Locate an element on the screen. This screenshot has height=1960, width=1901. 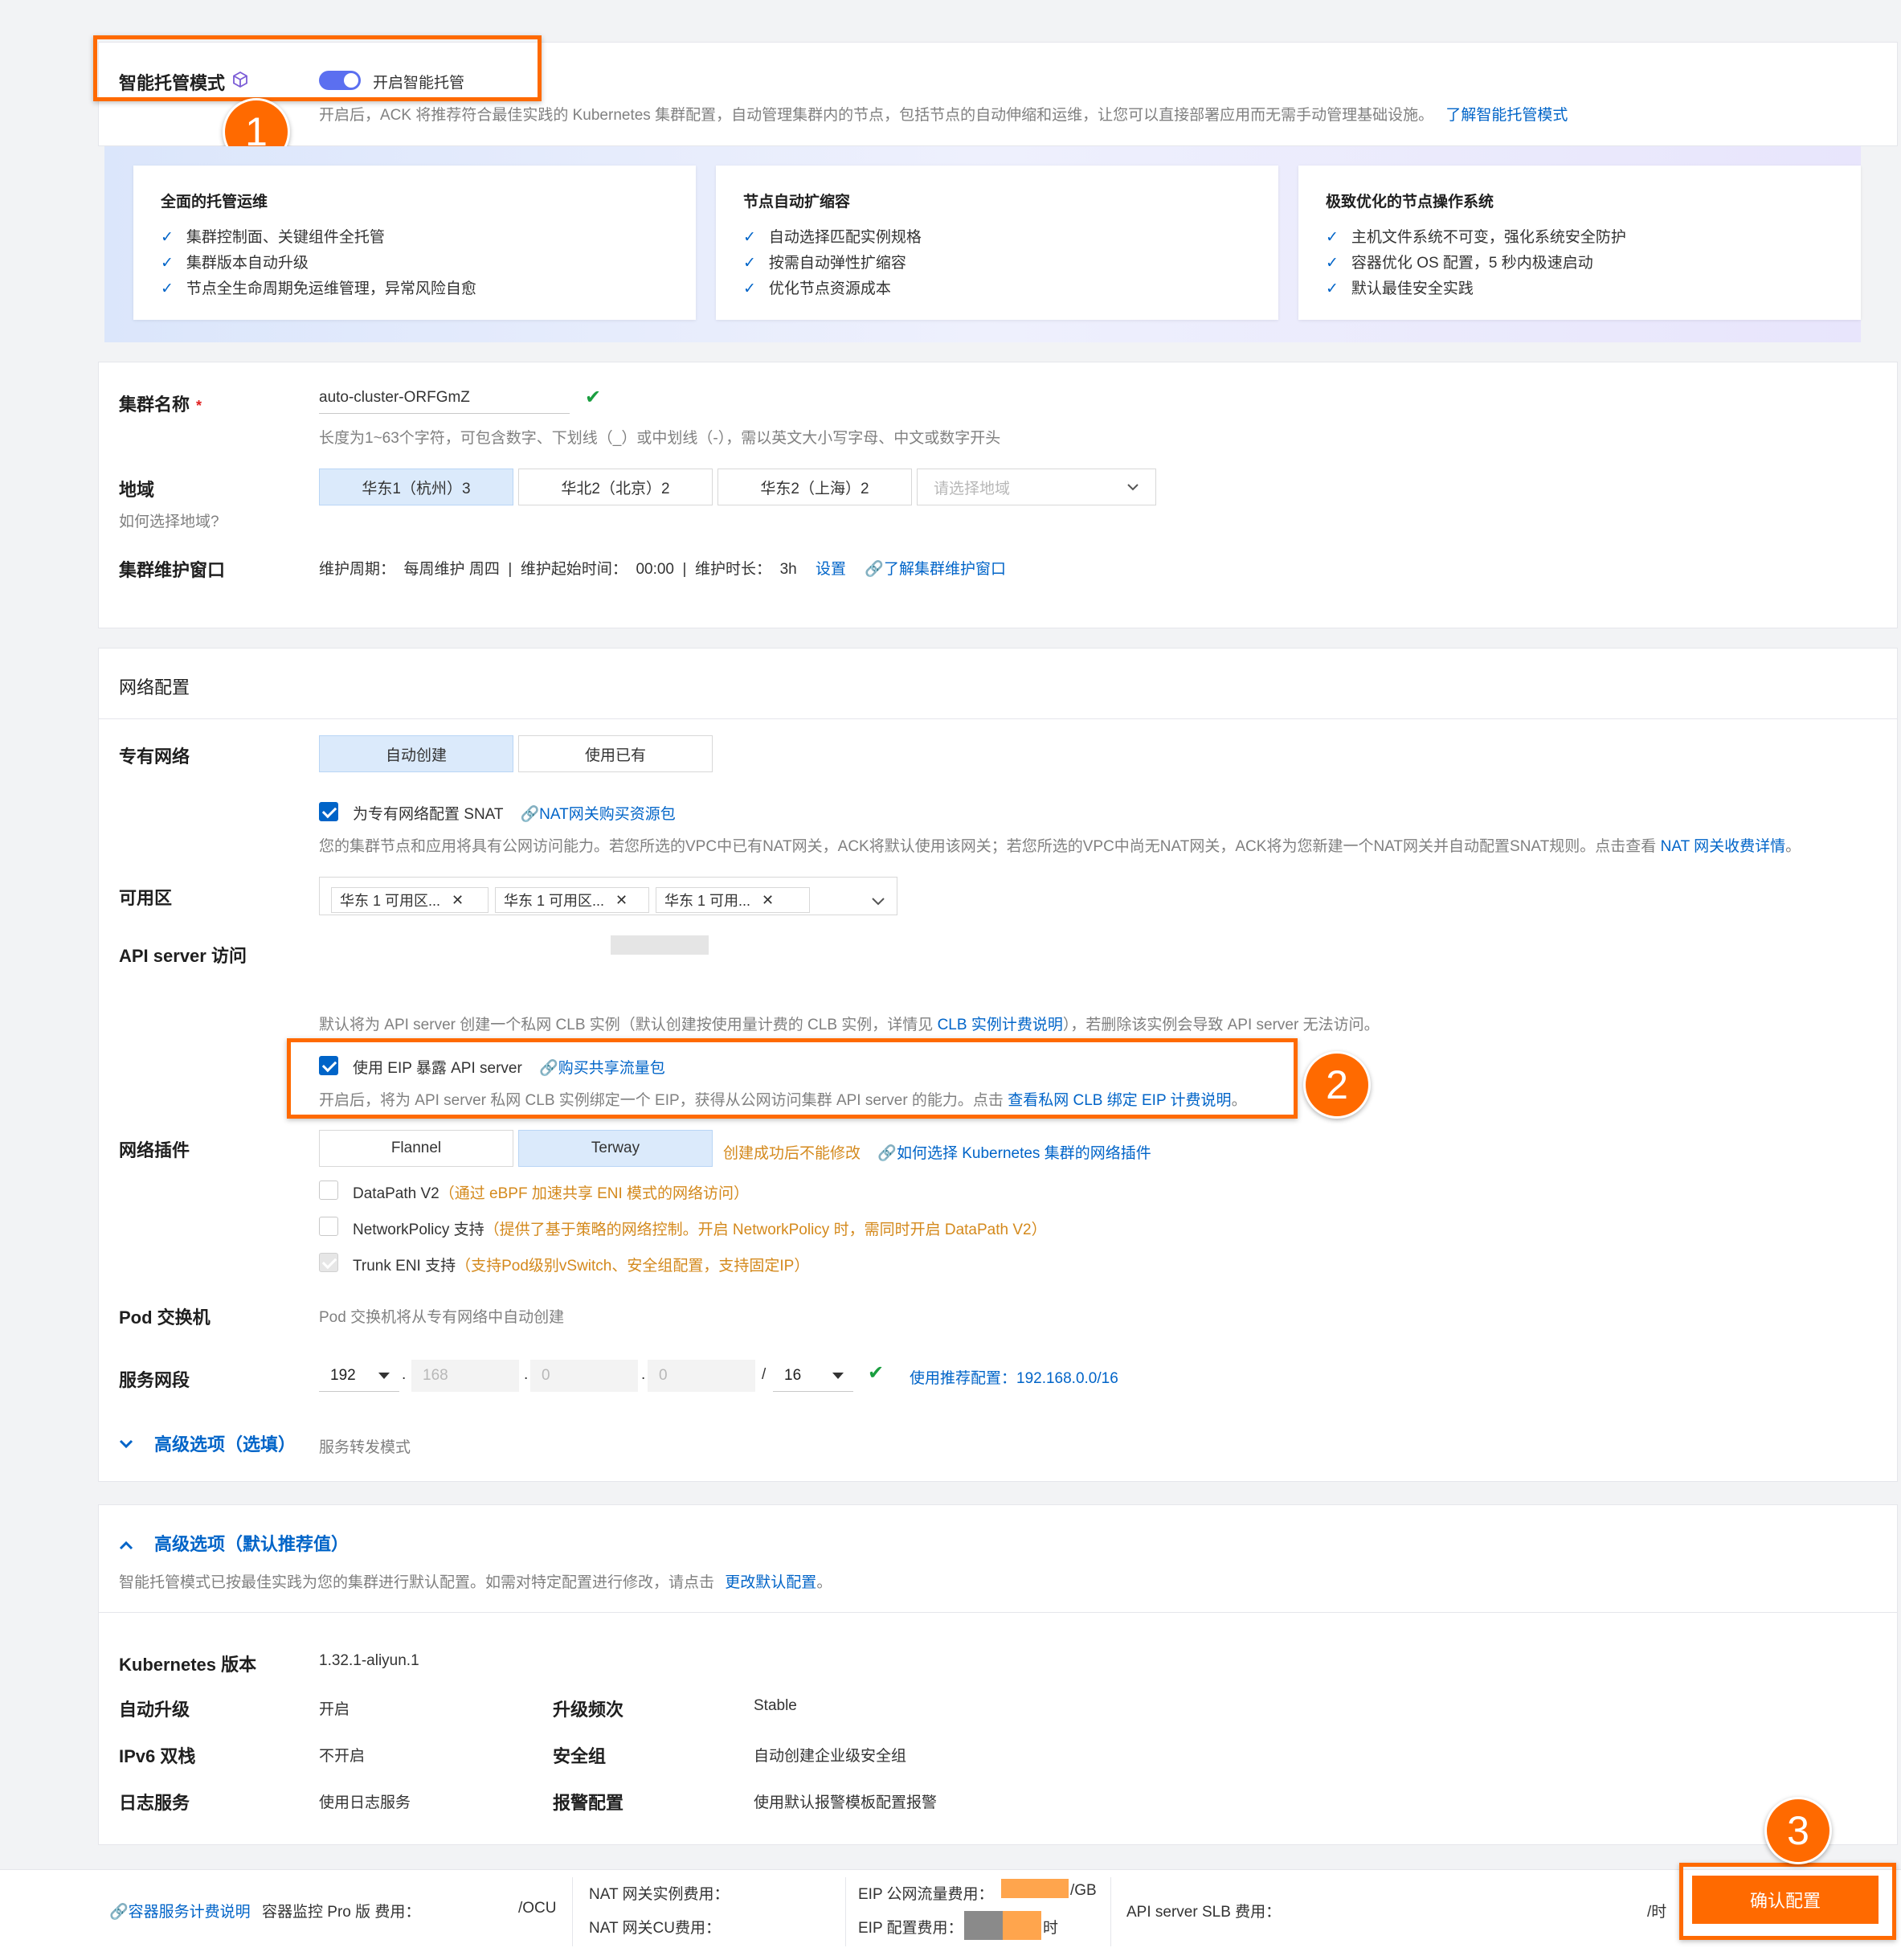
cidr-mask: 16 is located at coordinates (813, 1376).